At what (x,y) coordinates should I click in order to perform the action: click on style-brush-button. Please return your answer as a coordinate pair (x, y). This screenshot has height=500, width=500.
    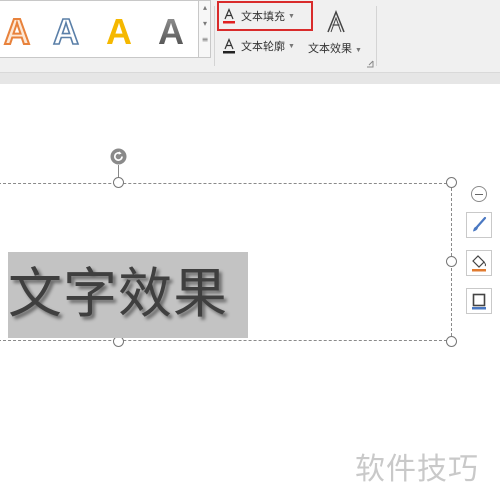
    Looking at the image, I should click on (479, 225).